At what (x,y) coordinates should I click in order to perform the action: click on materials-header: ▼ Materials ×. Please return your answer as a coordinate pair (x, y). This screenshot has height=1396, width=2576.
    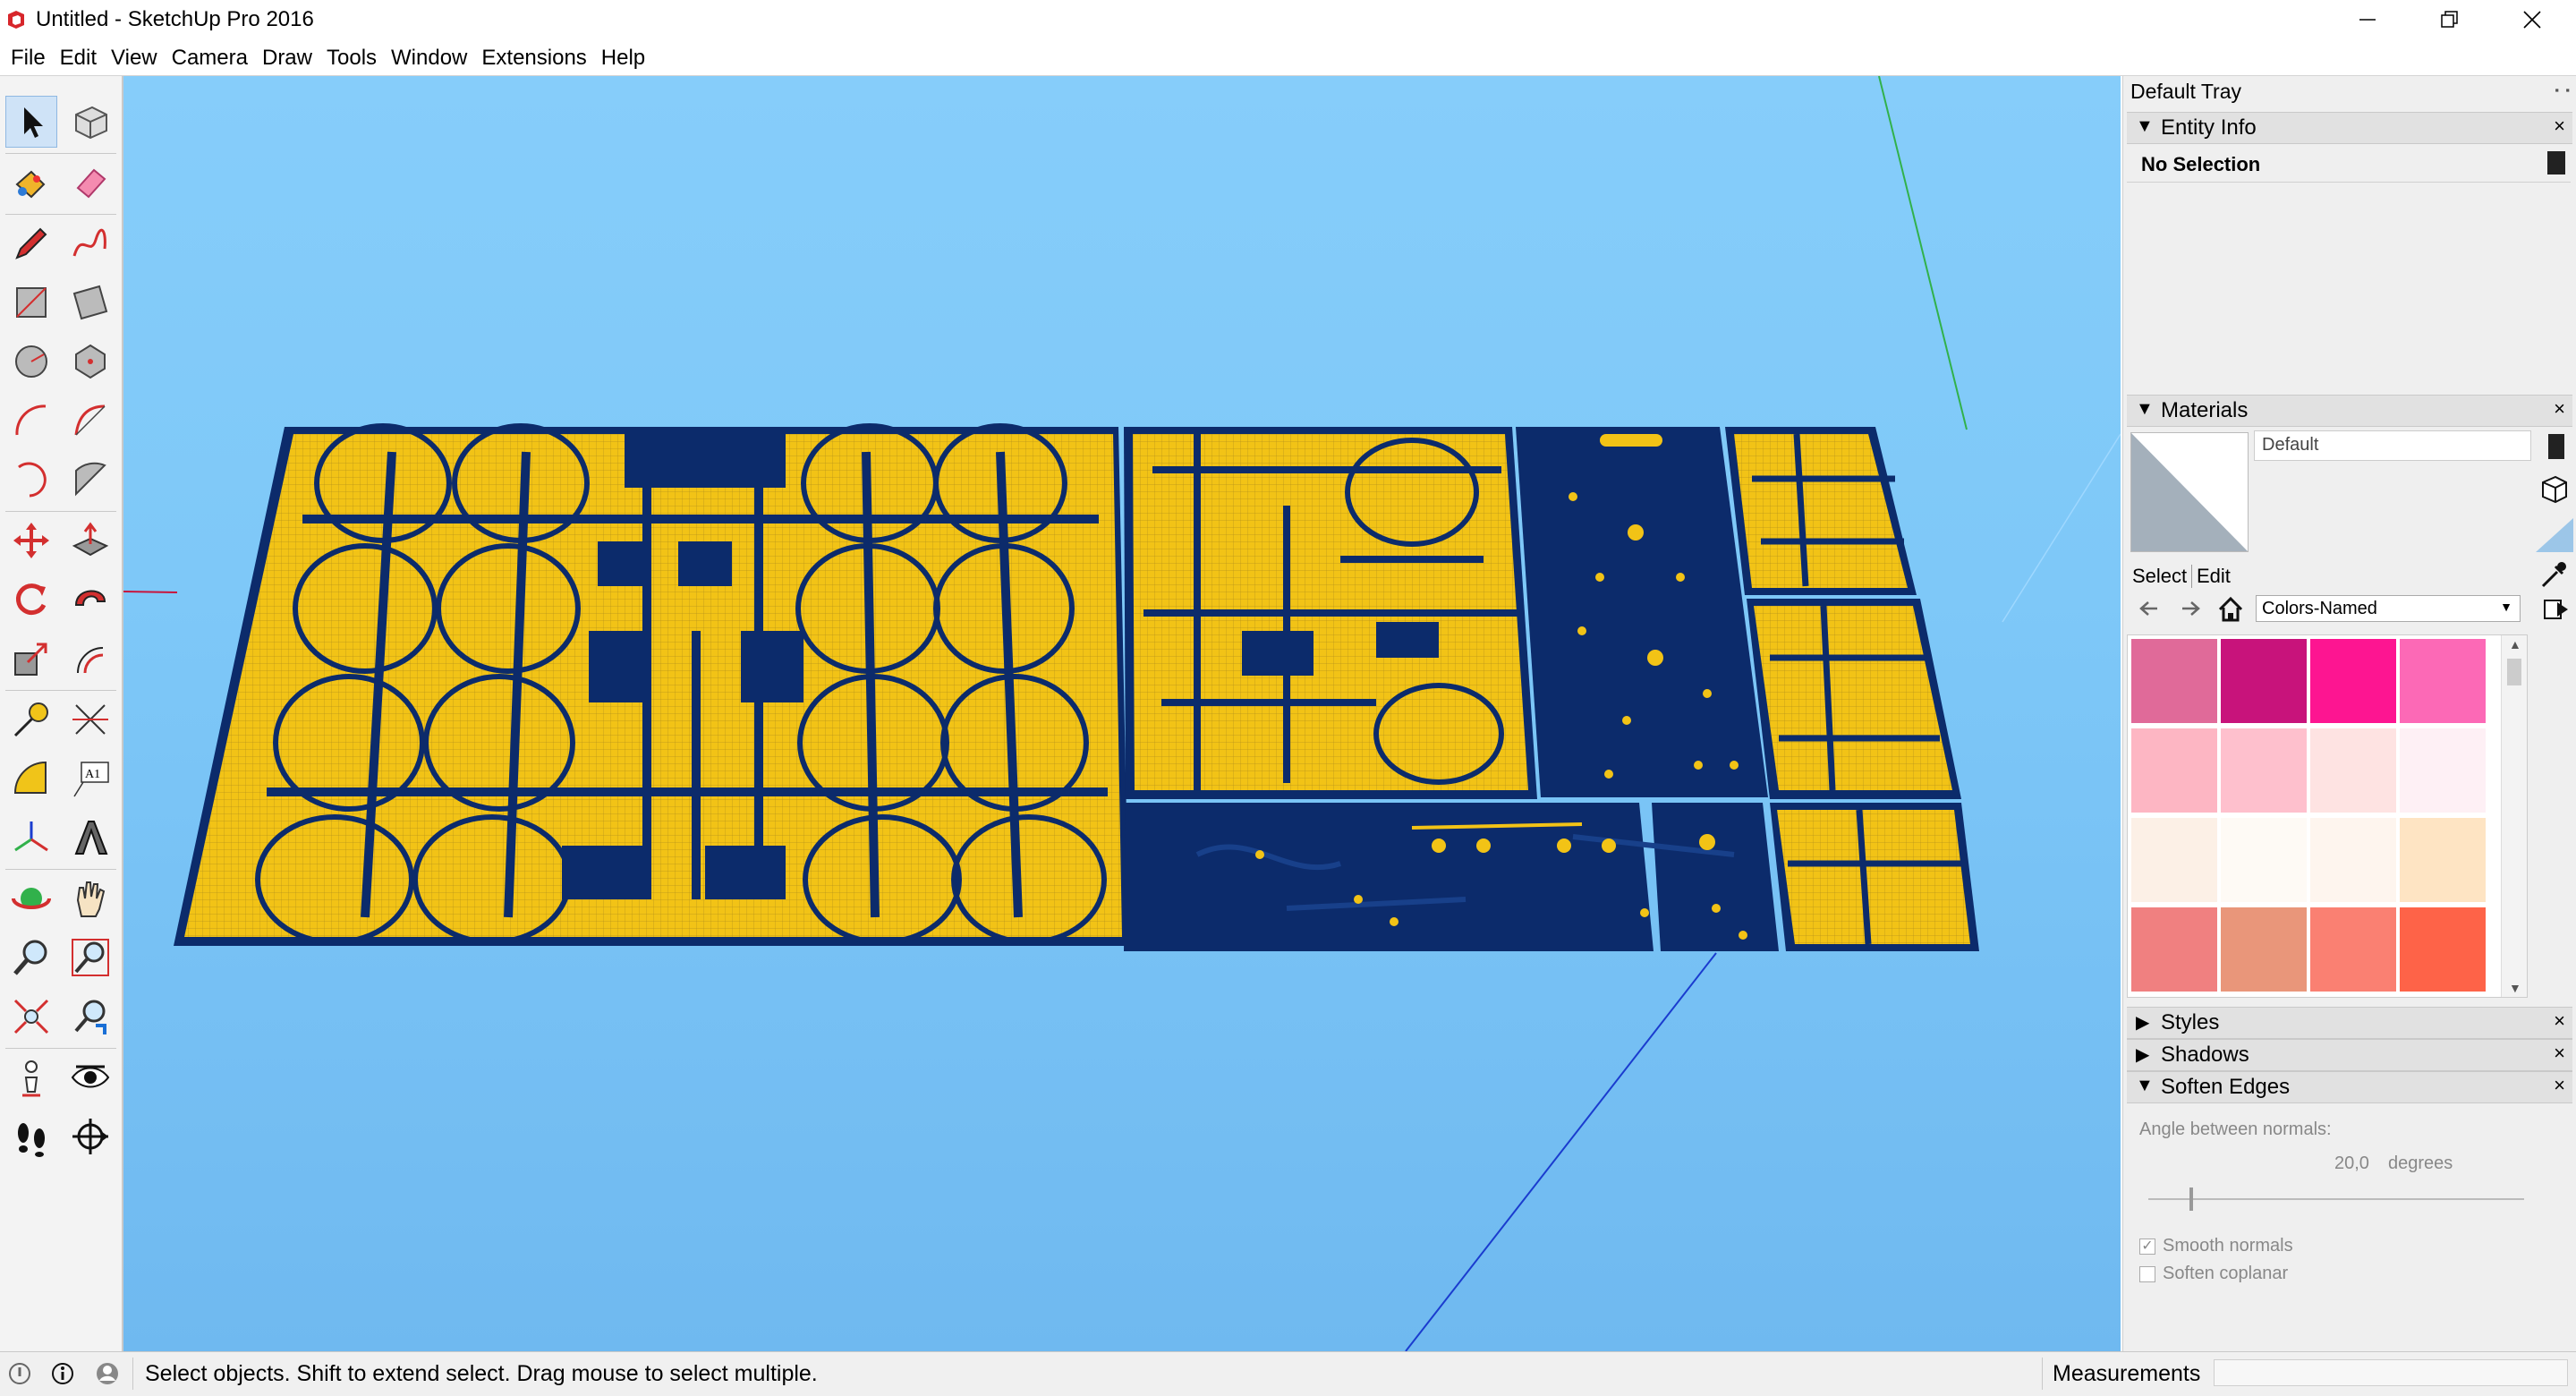
    Looking at the image, I should click on (2349, 411).